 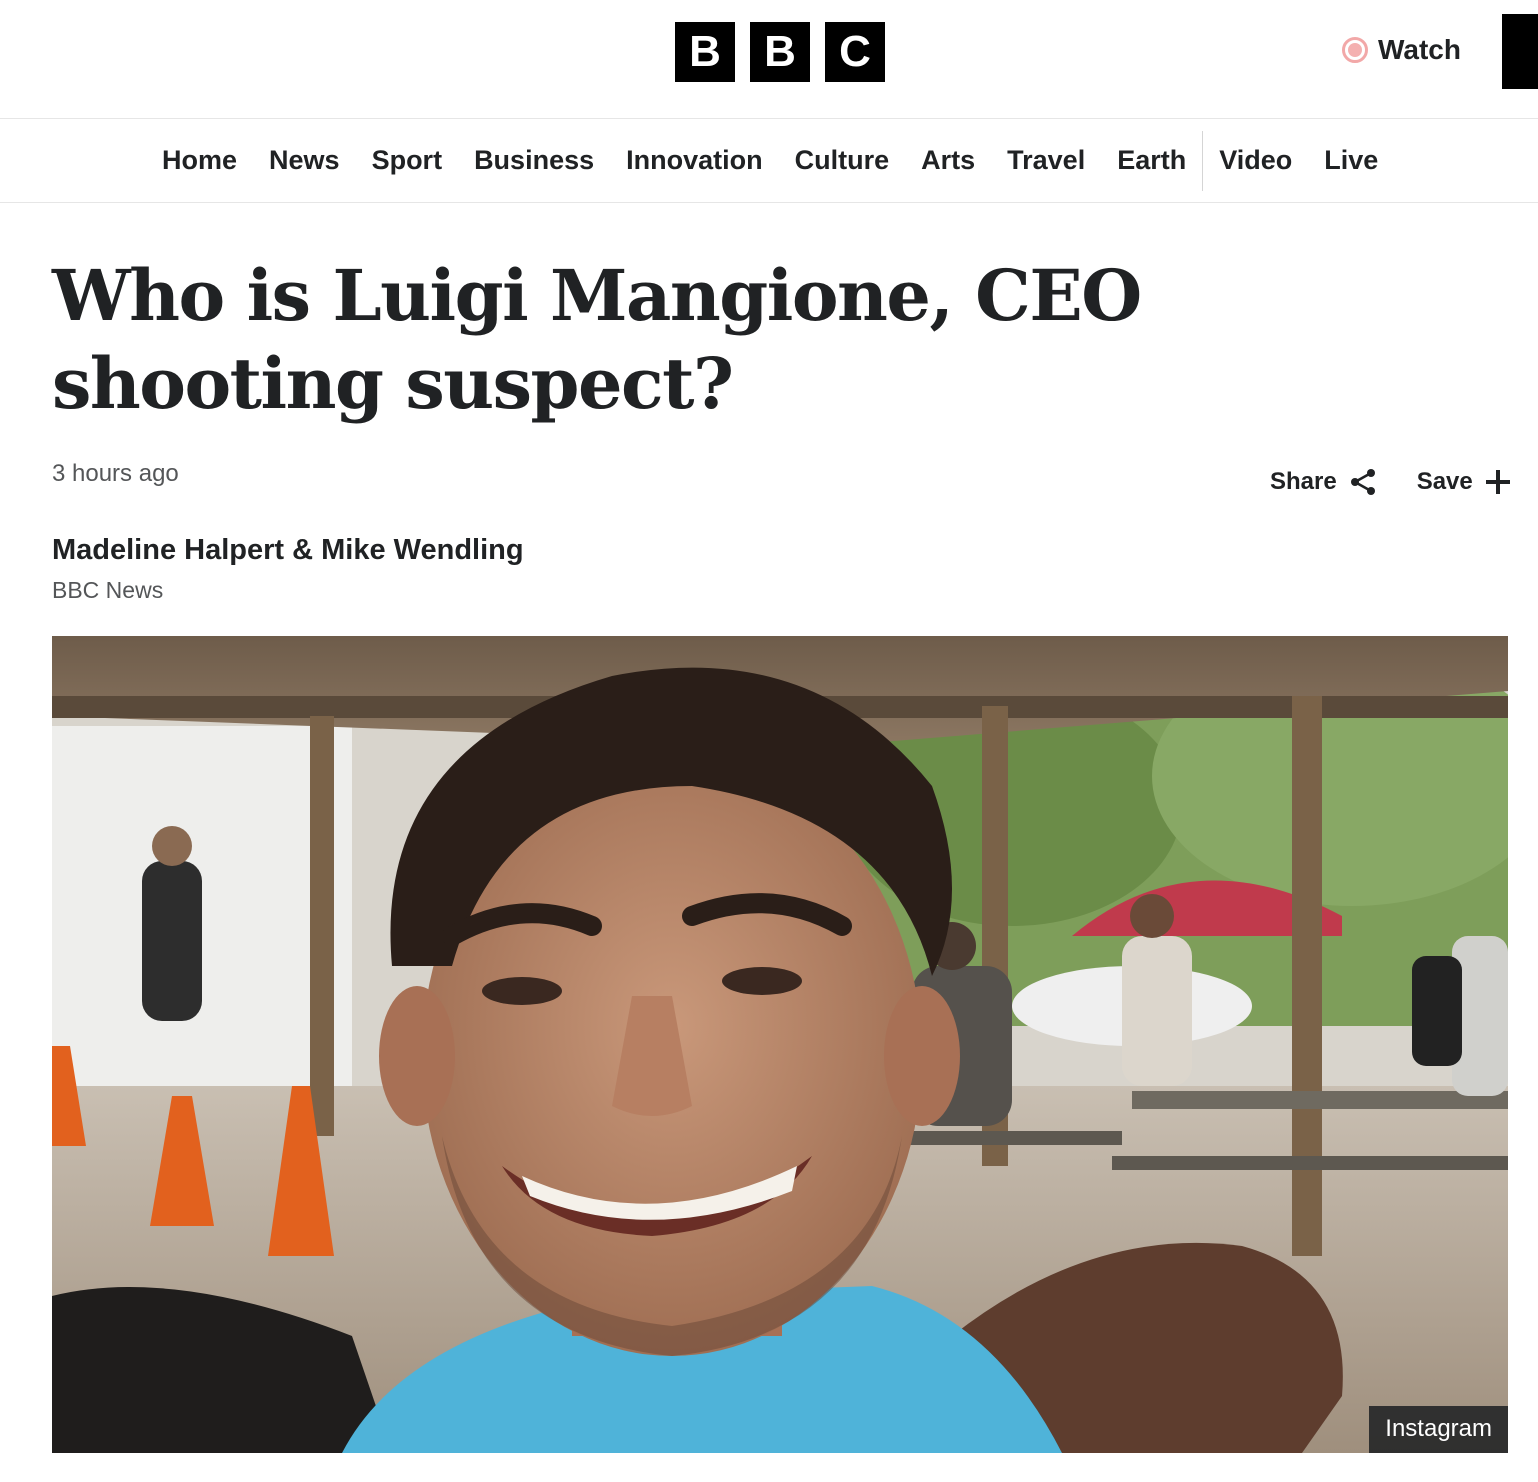 What do you see at coordinates (1255, 160) in the screenshot?
I see `nav-item-video: Video` at bounding box center [1255, 160].